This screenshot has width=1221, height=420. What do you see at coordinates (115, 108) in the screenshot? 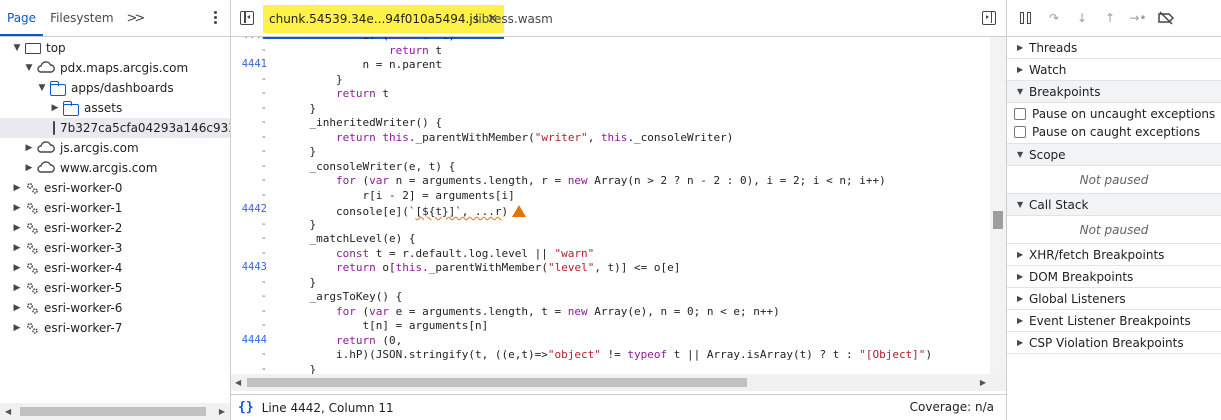
I see `tree-item: ▶ assets` at bounding box center [115, 108].